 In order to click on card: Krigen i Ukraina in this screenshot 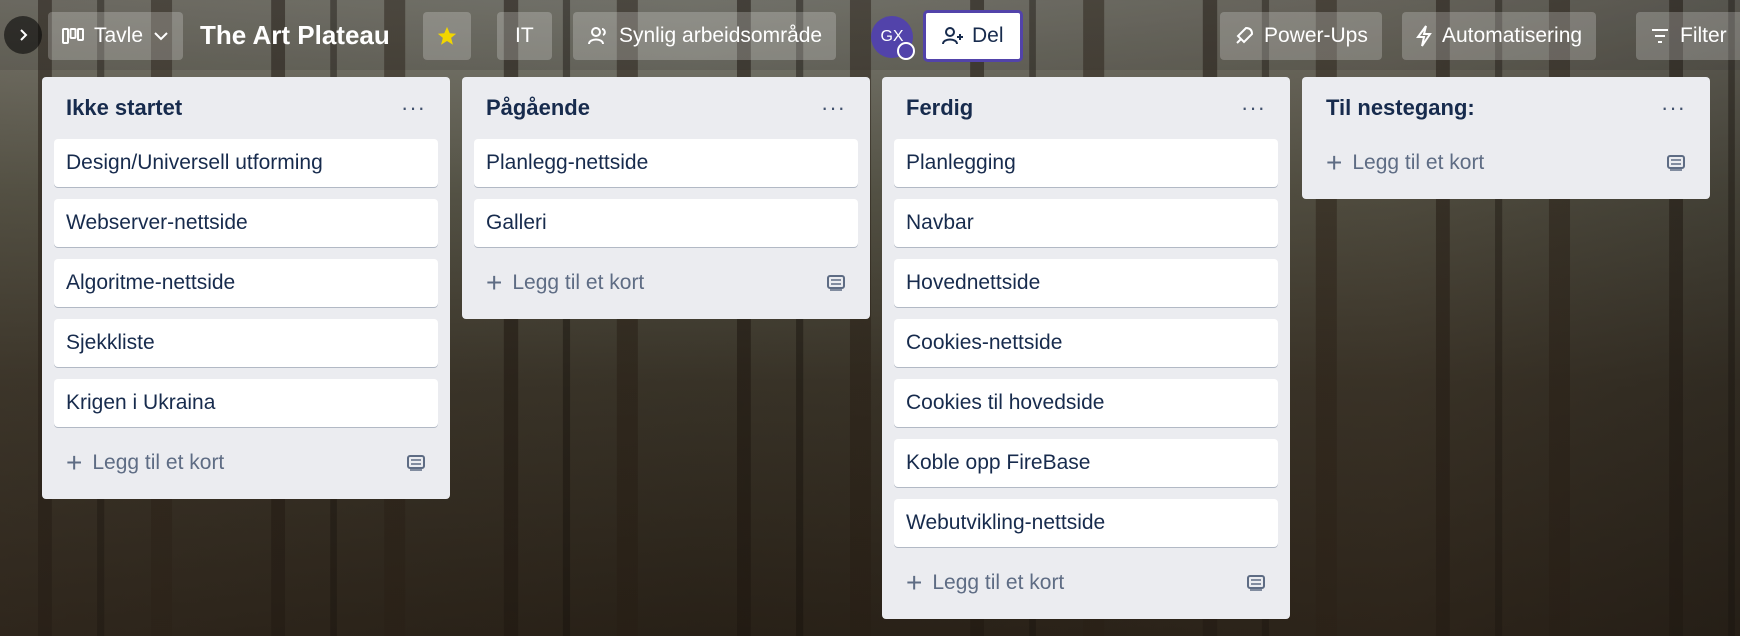, I will do `click(246, 403)`.